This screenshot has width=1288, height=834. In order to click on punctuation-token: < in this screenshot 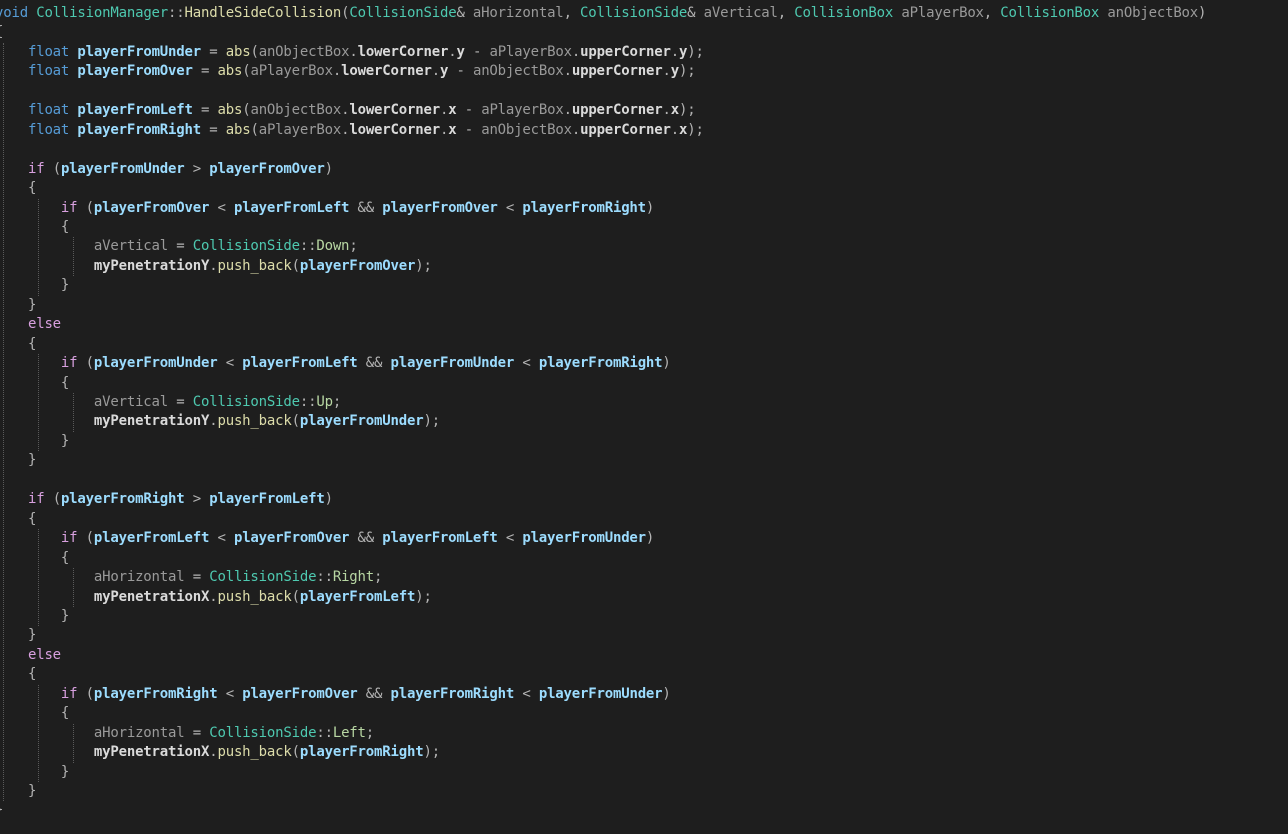, I will do `click(221, 207)`.